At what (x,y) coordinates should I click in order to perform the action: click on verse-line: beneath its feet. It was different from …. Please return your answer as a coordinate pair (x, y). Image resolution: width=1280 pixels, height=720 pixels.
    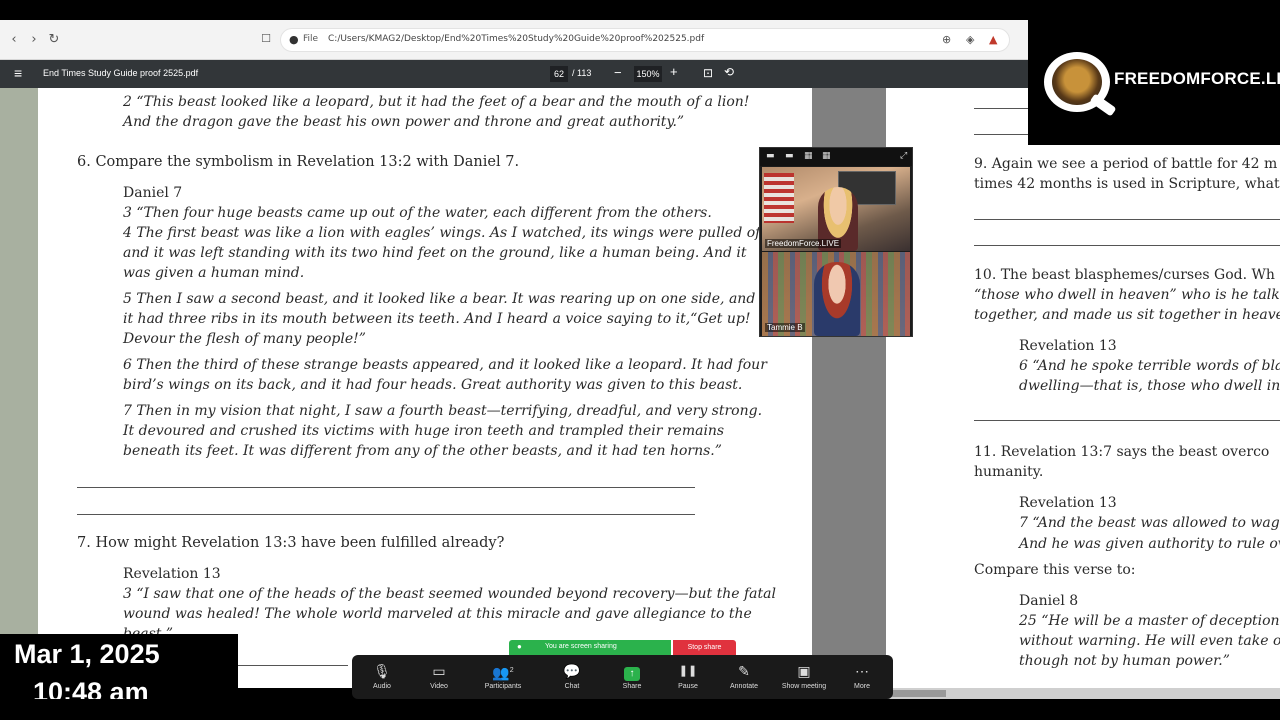
    Looking at the image, I should click on (422, 451).